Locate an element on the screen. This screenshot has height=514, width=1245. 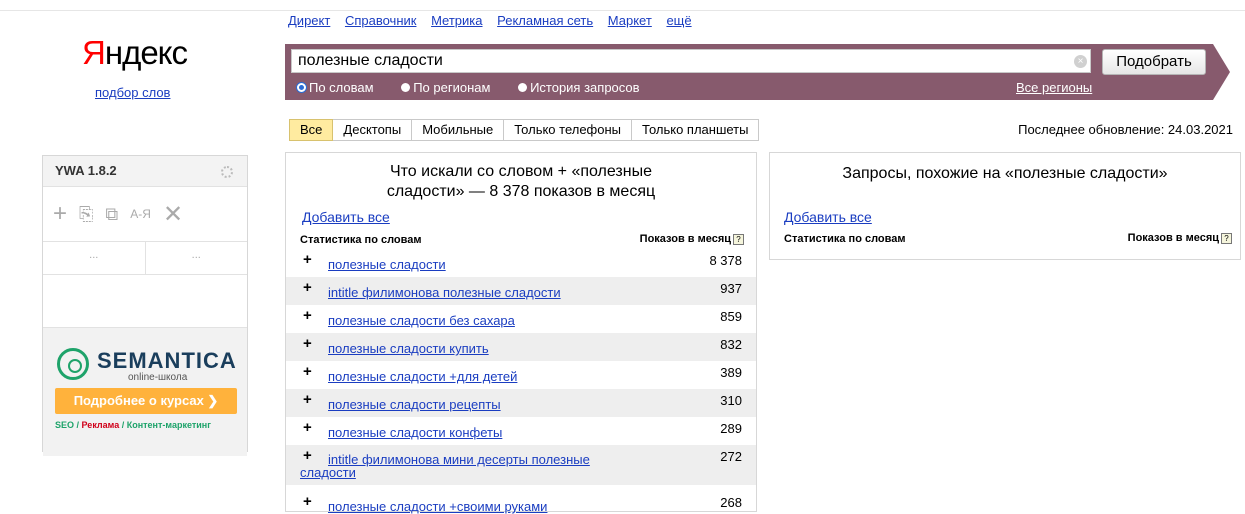
keyword-link: полезные сладости конфеты is located at coordinates (415, 432).